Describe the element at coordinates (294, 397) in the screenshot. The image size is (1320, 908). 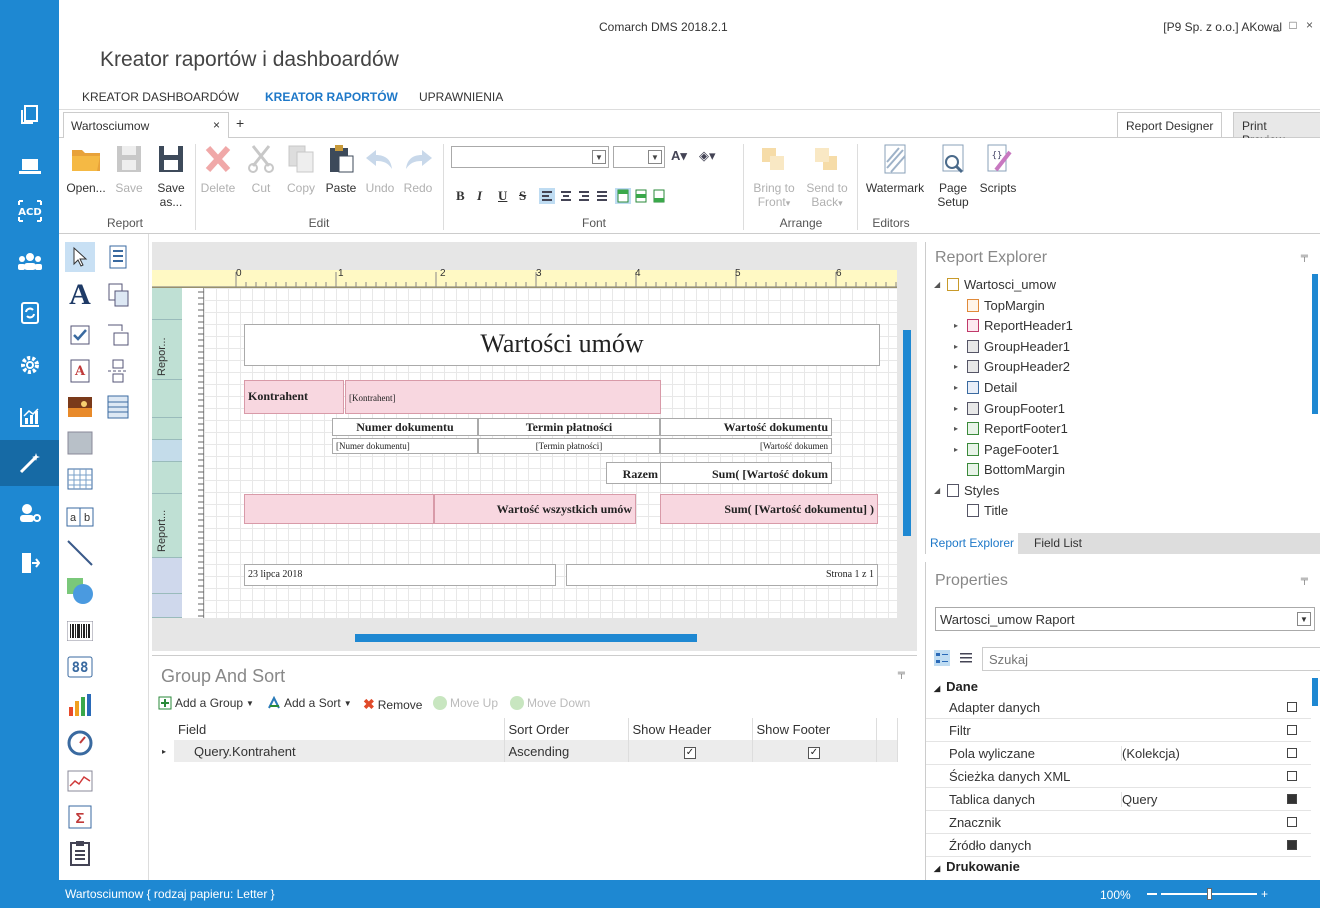
I see `kontrahent-label: Kontrahent` at that location.